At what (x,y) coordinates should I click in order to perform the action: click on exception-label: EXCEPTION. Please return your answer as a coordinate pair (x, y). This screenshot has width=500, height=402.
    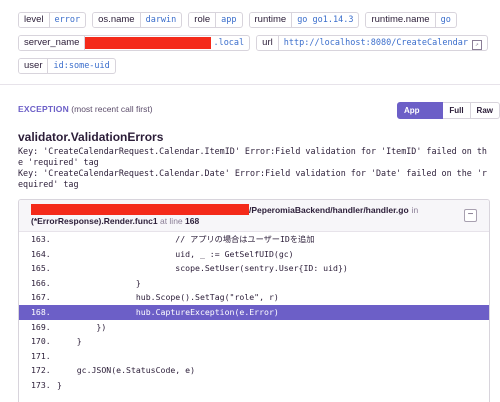
    Looking at the image, I should click on (43, 109).